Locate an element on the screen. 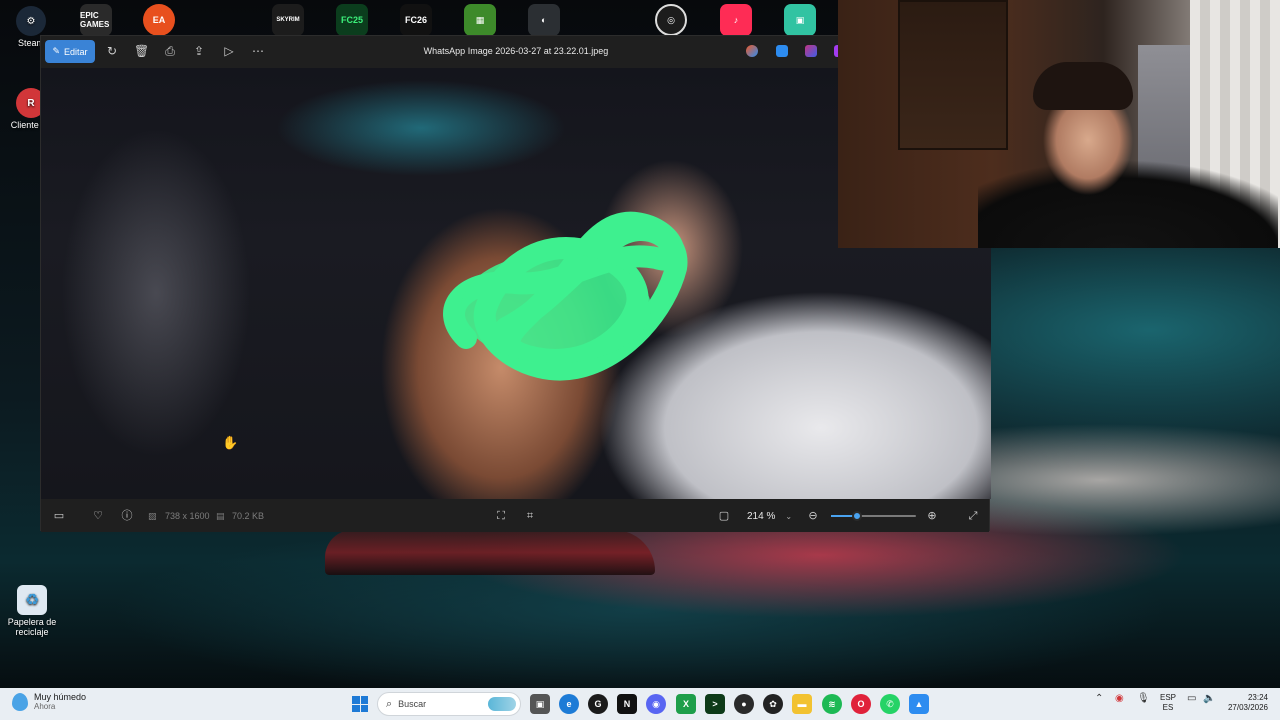 This screenshot has height=720, width=1280. chrome-icon: G is located at coordinates (598, 704).